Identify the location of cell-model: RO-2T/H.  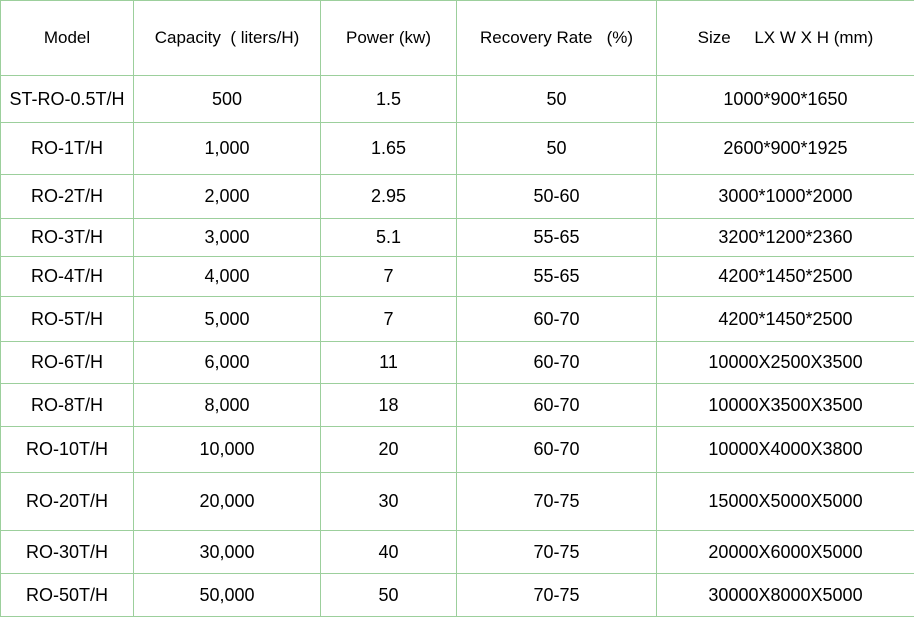
(67, 197).